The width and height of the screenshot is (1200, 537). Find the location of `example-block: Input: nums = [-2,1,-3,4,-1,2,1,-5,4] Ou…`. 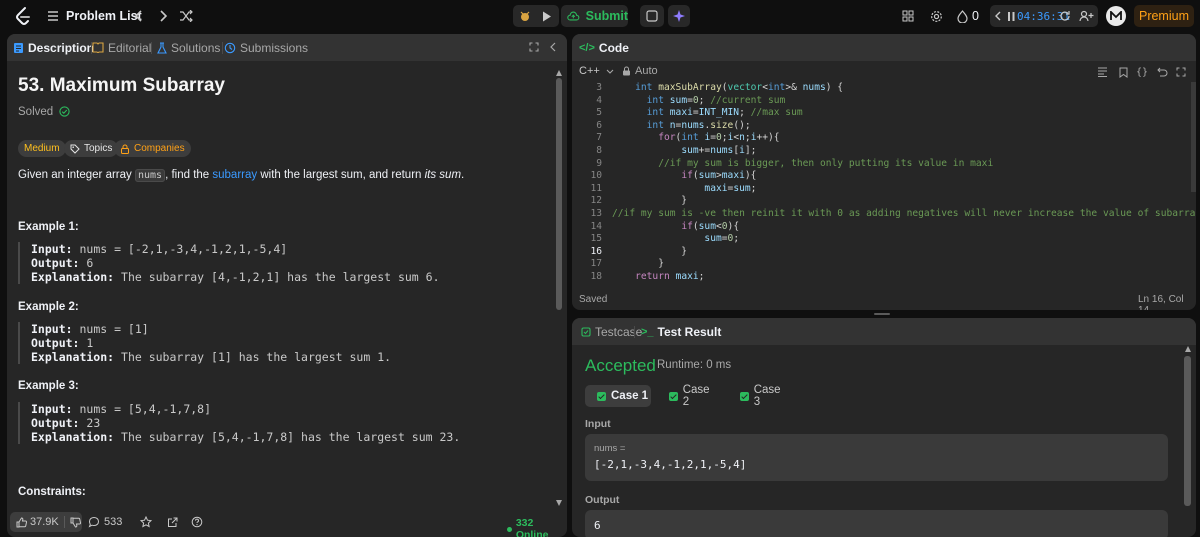

example-block: Input: nums = [-2,1,-3,4,-1,2,1,-5,4] Ou… is located at coordinates (283, 263).